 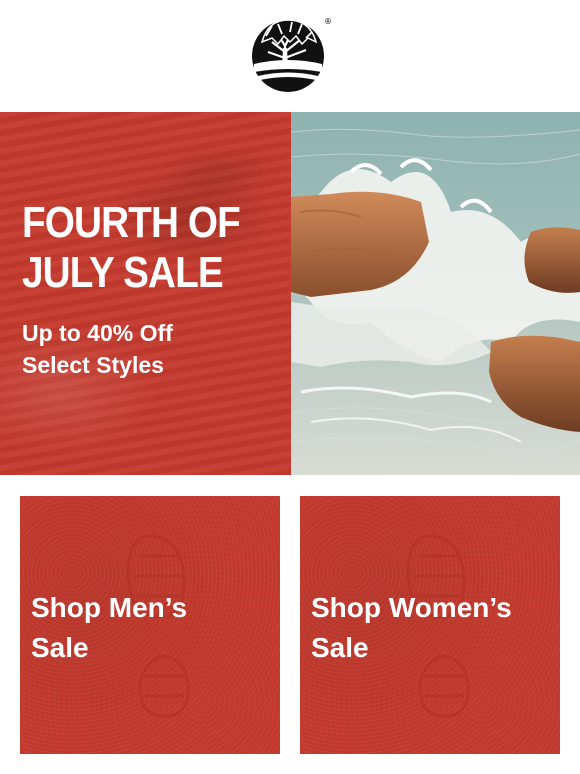 I want to click on email-header: ®, so click(x=290, y=56).